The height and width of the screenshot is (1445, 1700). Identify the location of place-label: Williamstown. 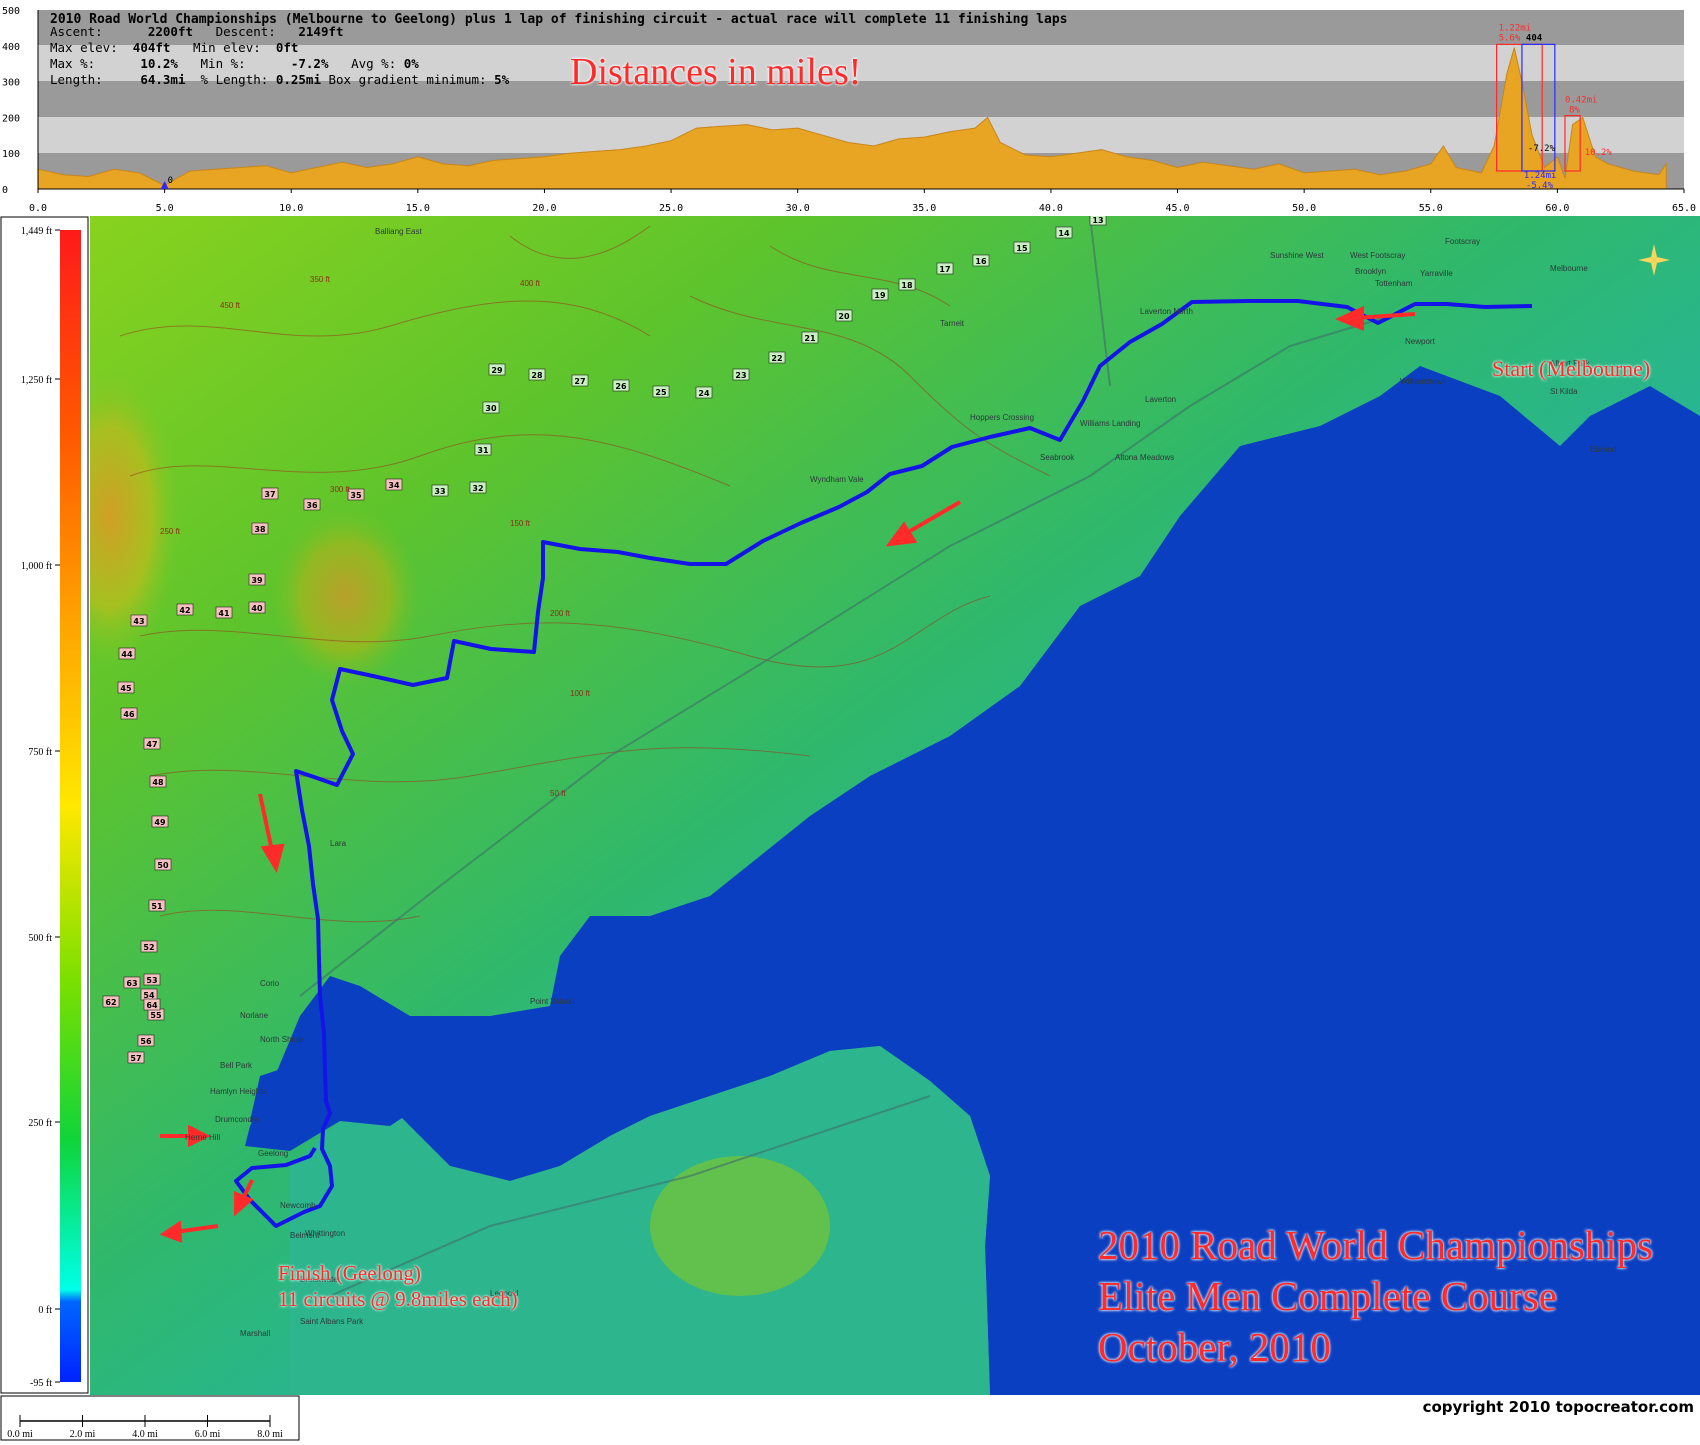
(1423, 381).